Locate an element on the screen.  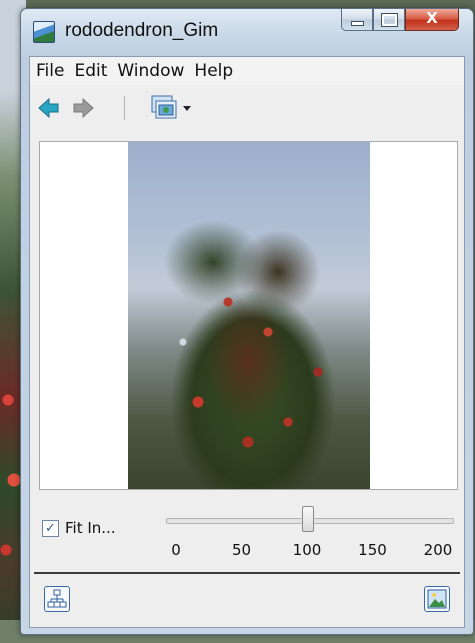
menu-edit: Edit is located at coordinates (90, 71).